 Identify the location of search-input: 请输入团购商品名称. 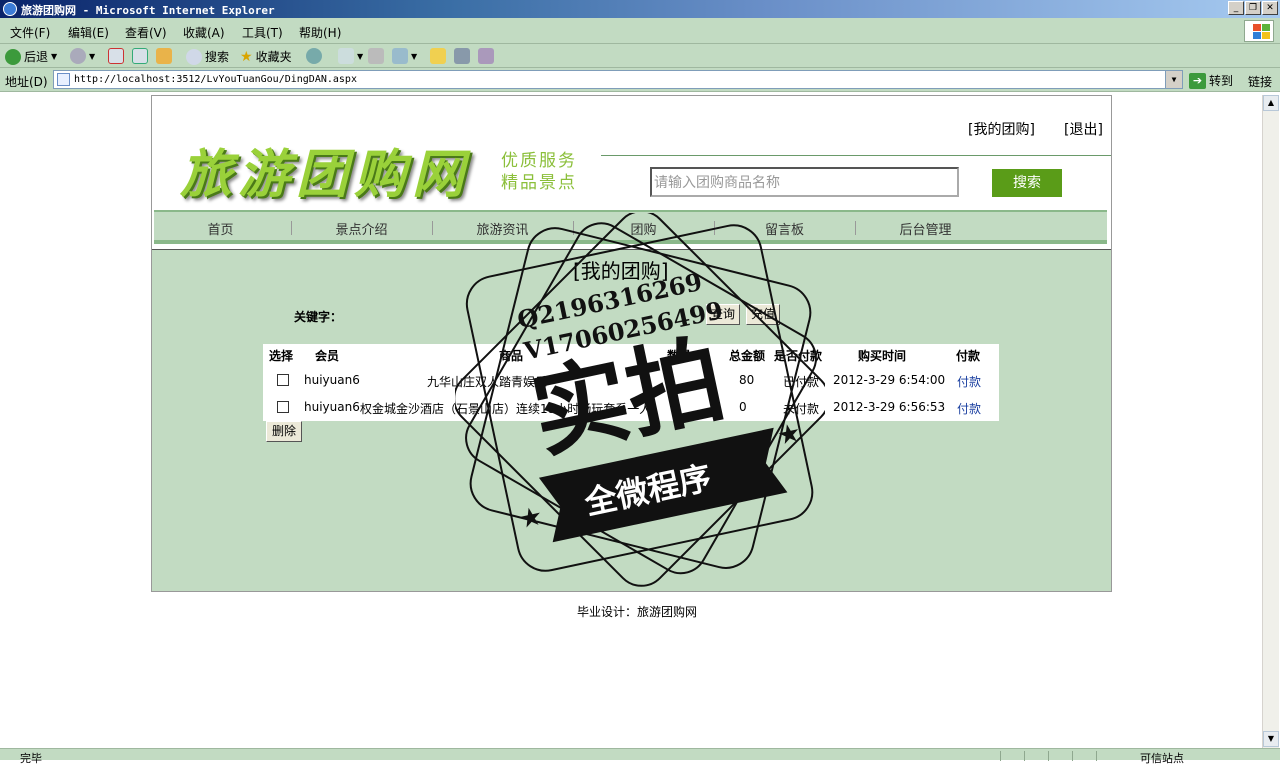
(804, 182).